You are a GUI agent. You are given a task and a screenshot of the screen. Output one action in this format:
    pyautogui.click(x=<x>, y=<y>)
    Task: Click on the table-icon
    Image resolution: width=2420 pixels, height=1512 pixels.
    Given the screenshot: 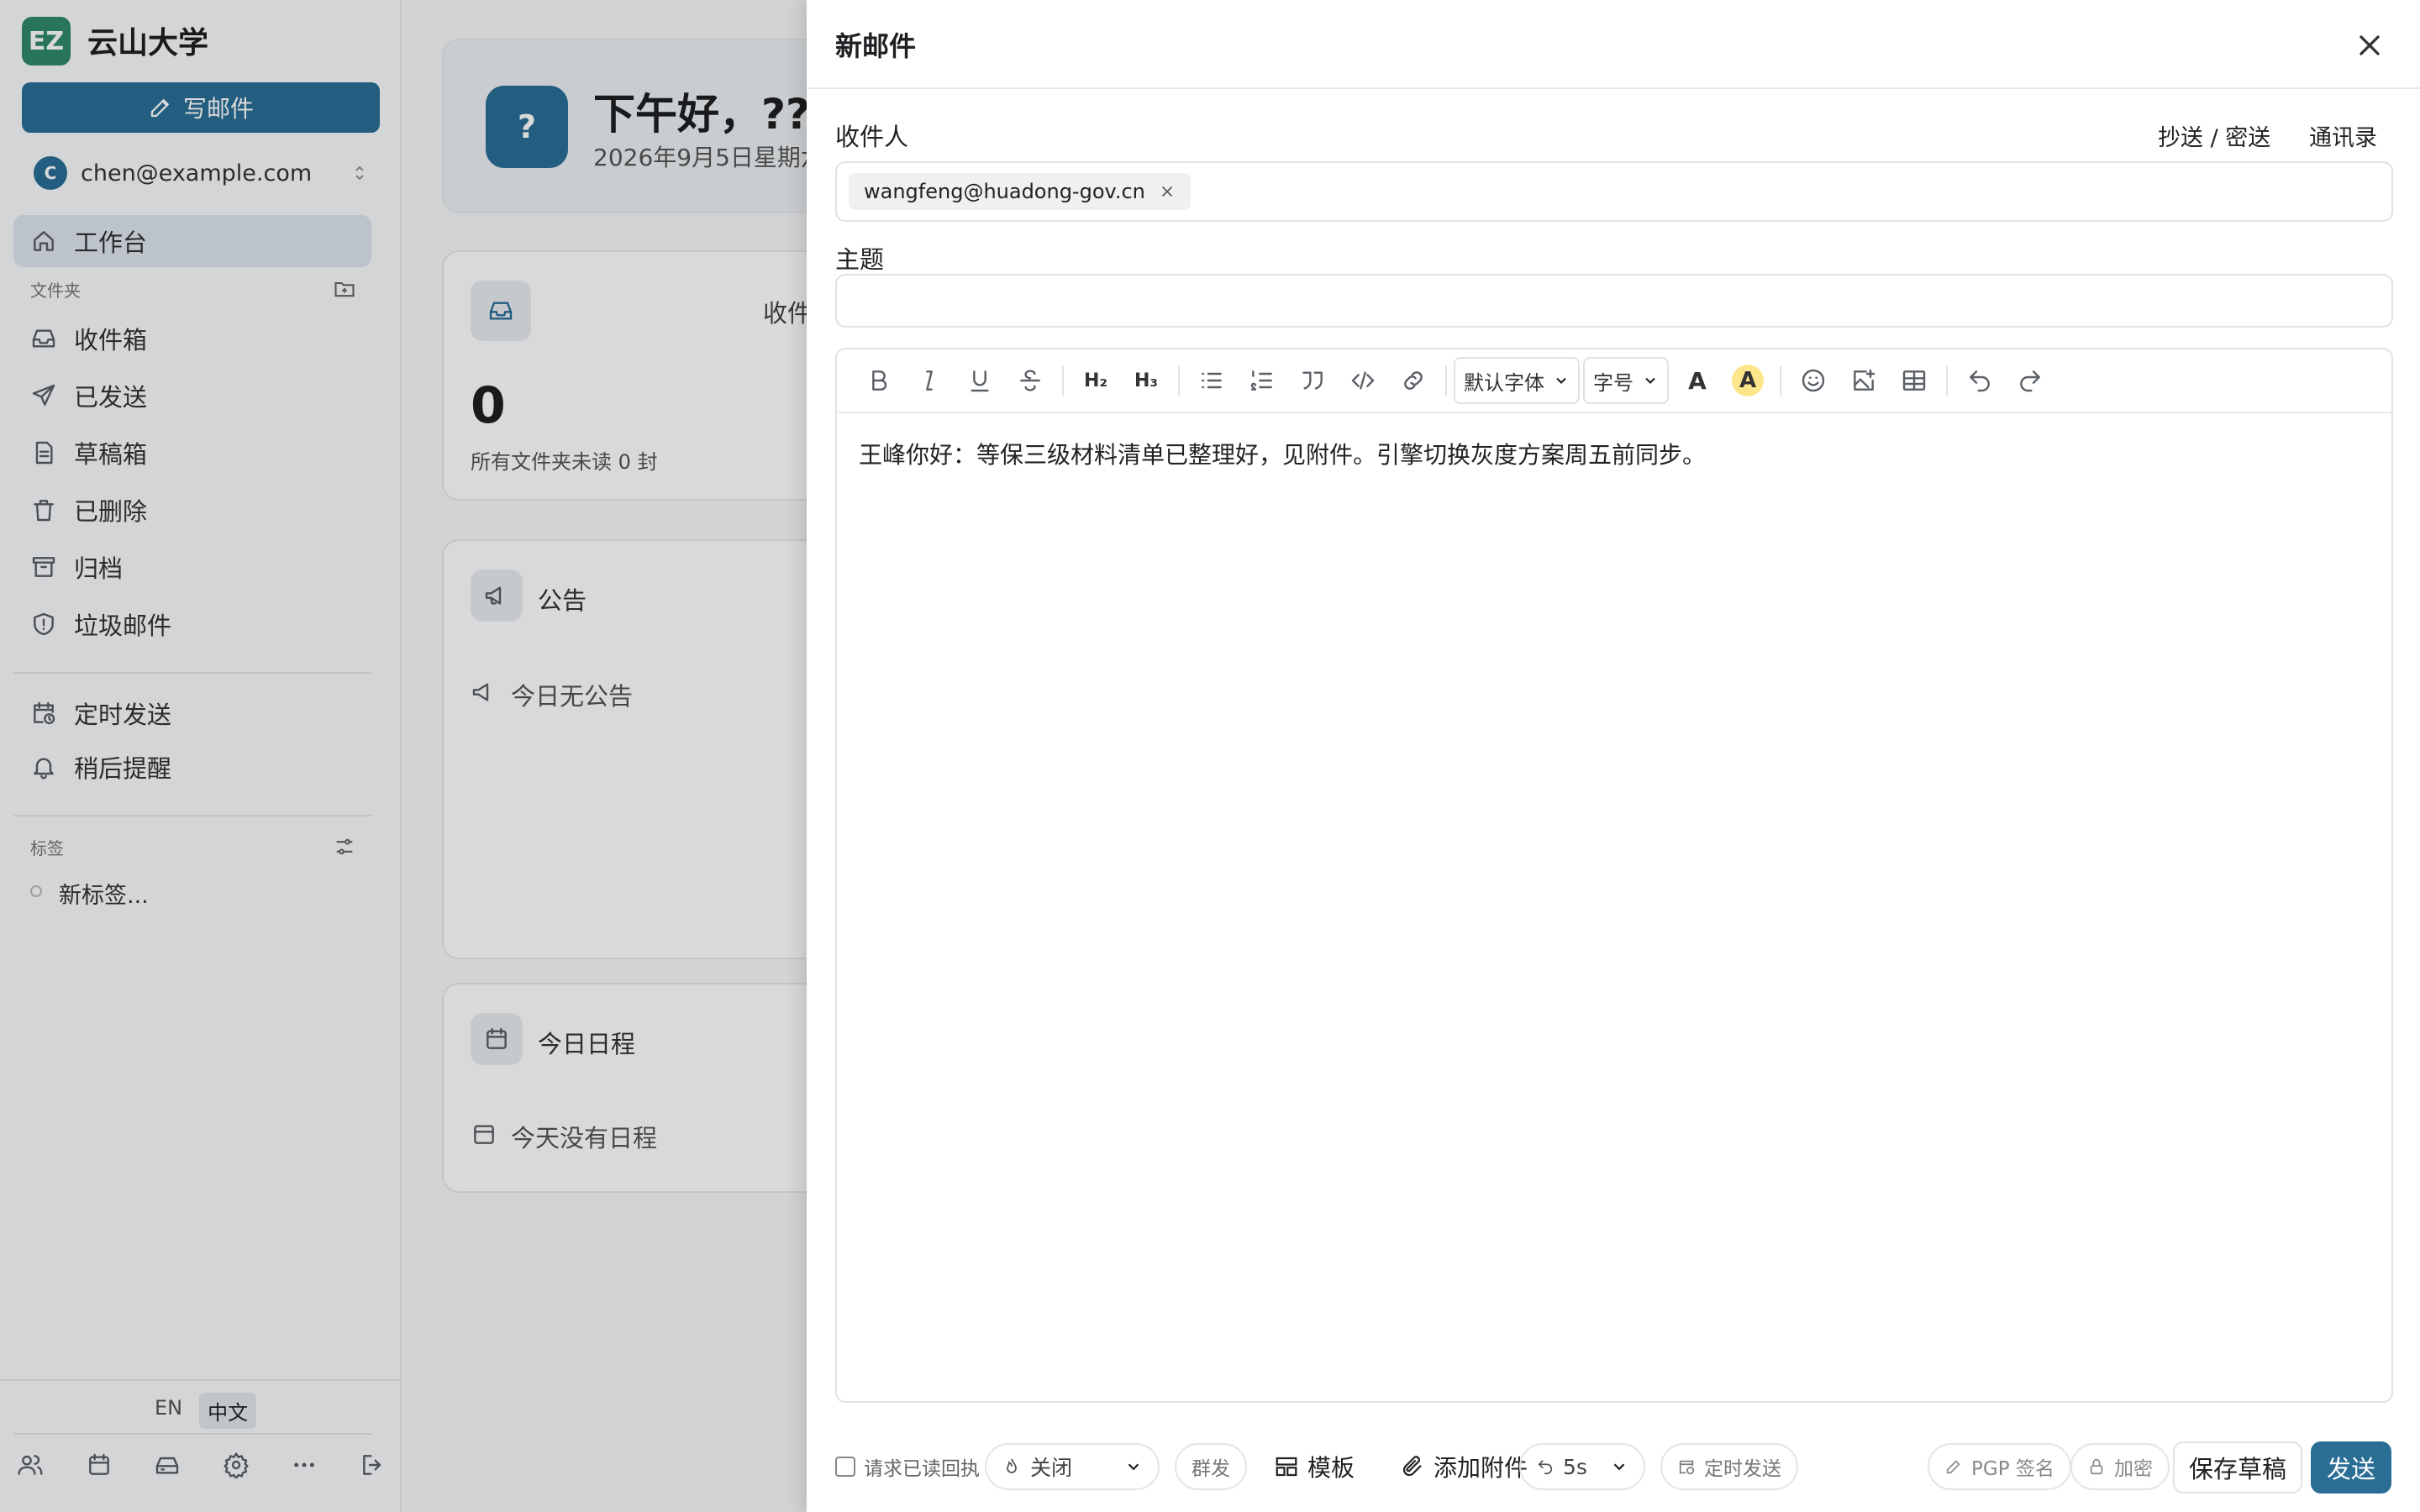 What is the action you would take?
    pyautogui.click(x=1914, y=380)
    